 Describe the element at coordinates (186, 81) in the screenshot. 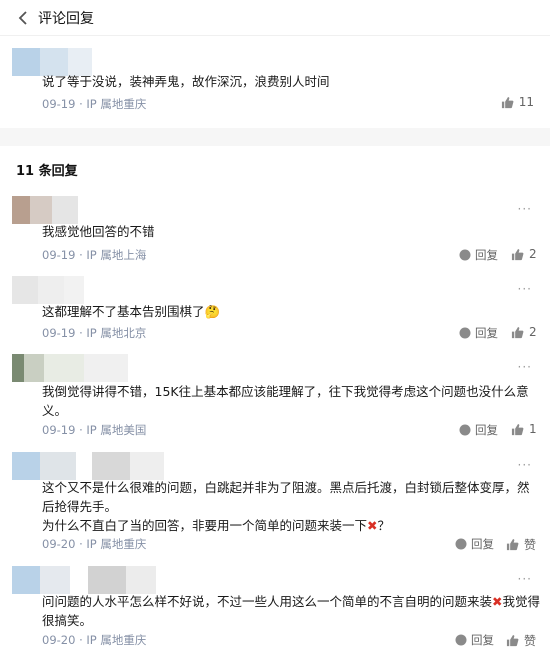

I see `comment-text: 说了等于没说，装神弄鬼，故作深沉，浪费别人时间` at that location.